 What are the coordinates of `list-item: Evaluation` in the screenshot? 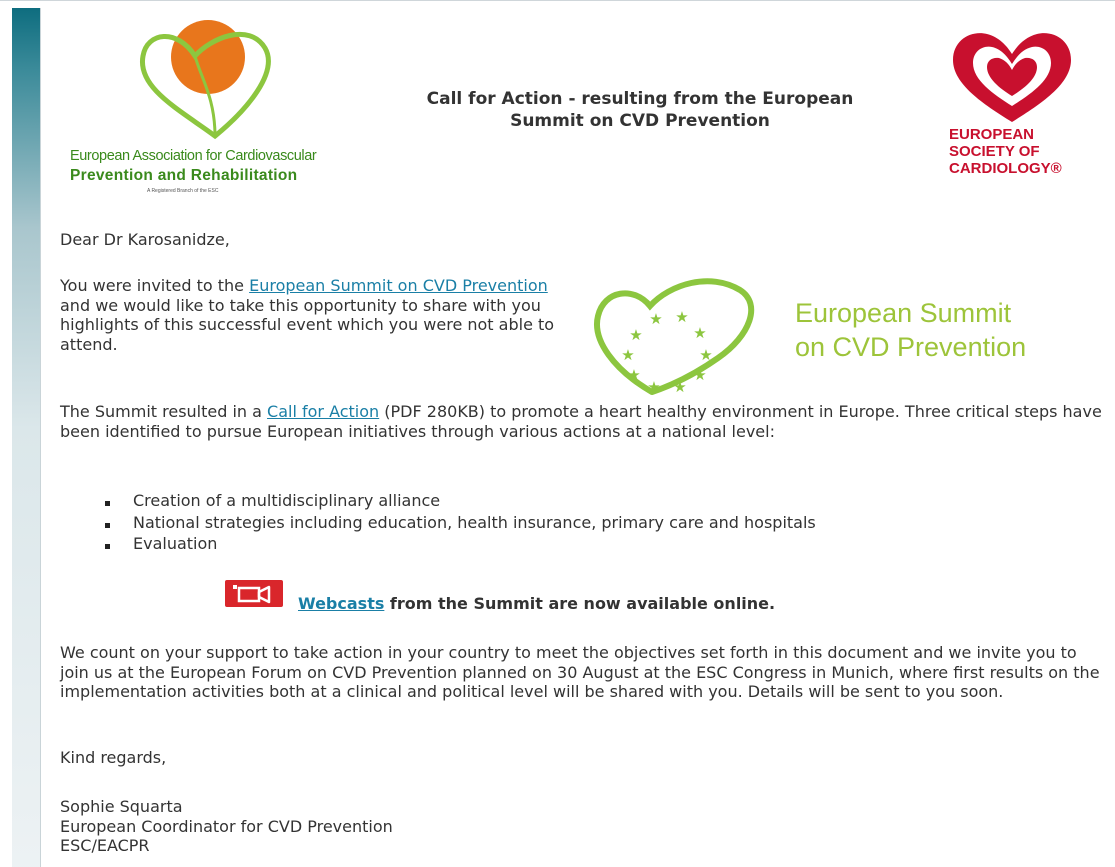 It's located at (460, 544).